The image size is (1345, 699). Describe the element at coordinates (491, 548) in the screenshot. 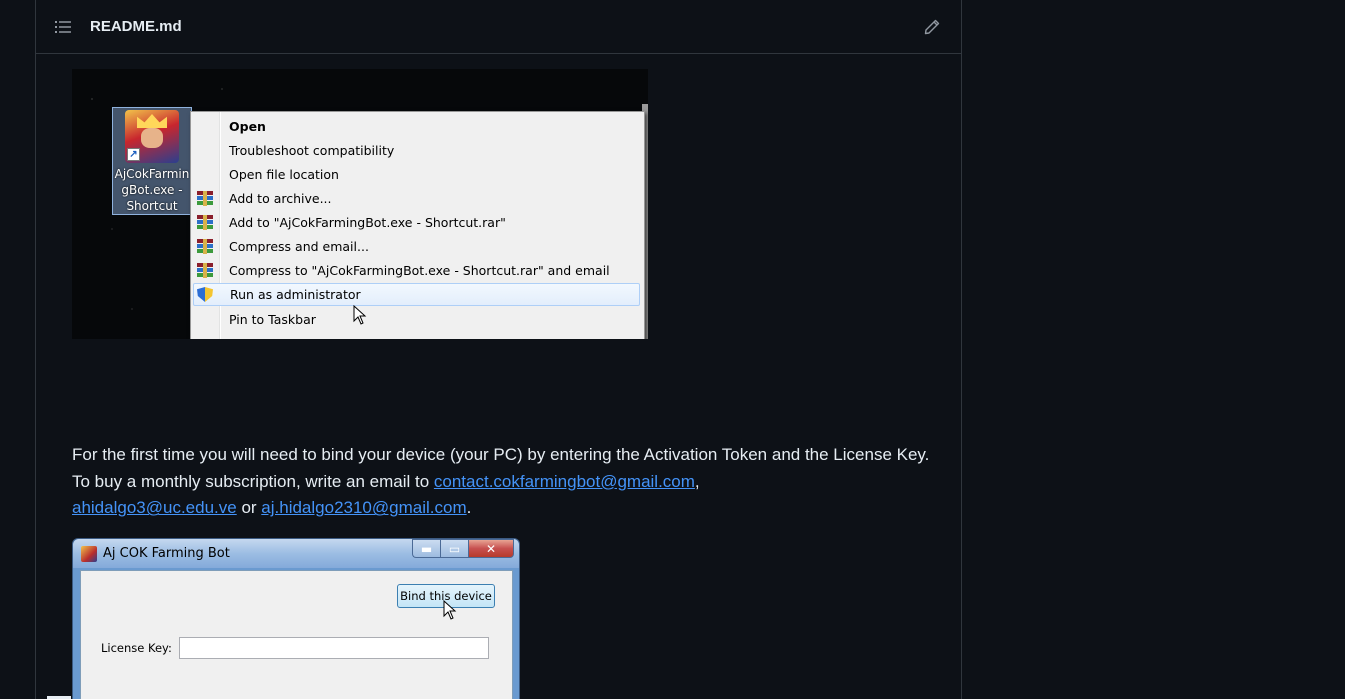

I see `close-icon: ✕` at that location.